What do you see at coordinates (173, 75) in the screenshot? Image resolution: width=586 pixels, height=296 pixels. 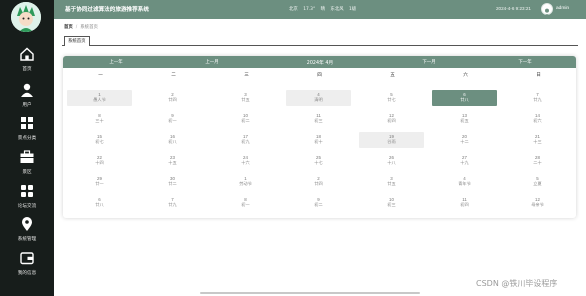 I see `weekday-label: 二` at bounding box center [173, 75].